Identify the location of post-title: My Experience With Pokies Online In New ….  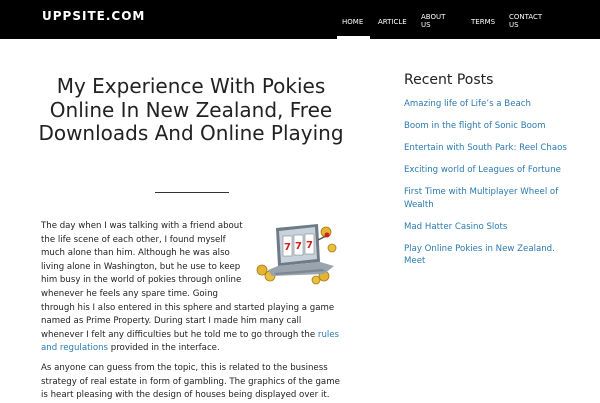
(191, 109).